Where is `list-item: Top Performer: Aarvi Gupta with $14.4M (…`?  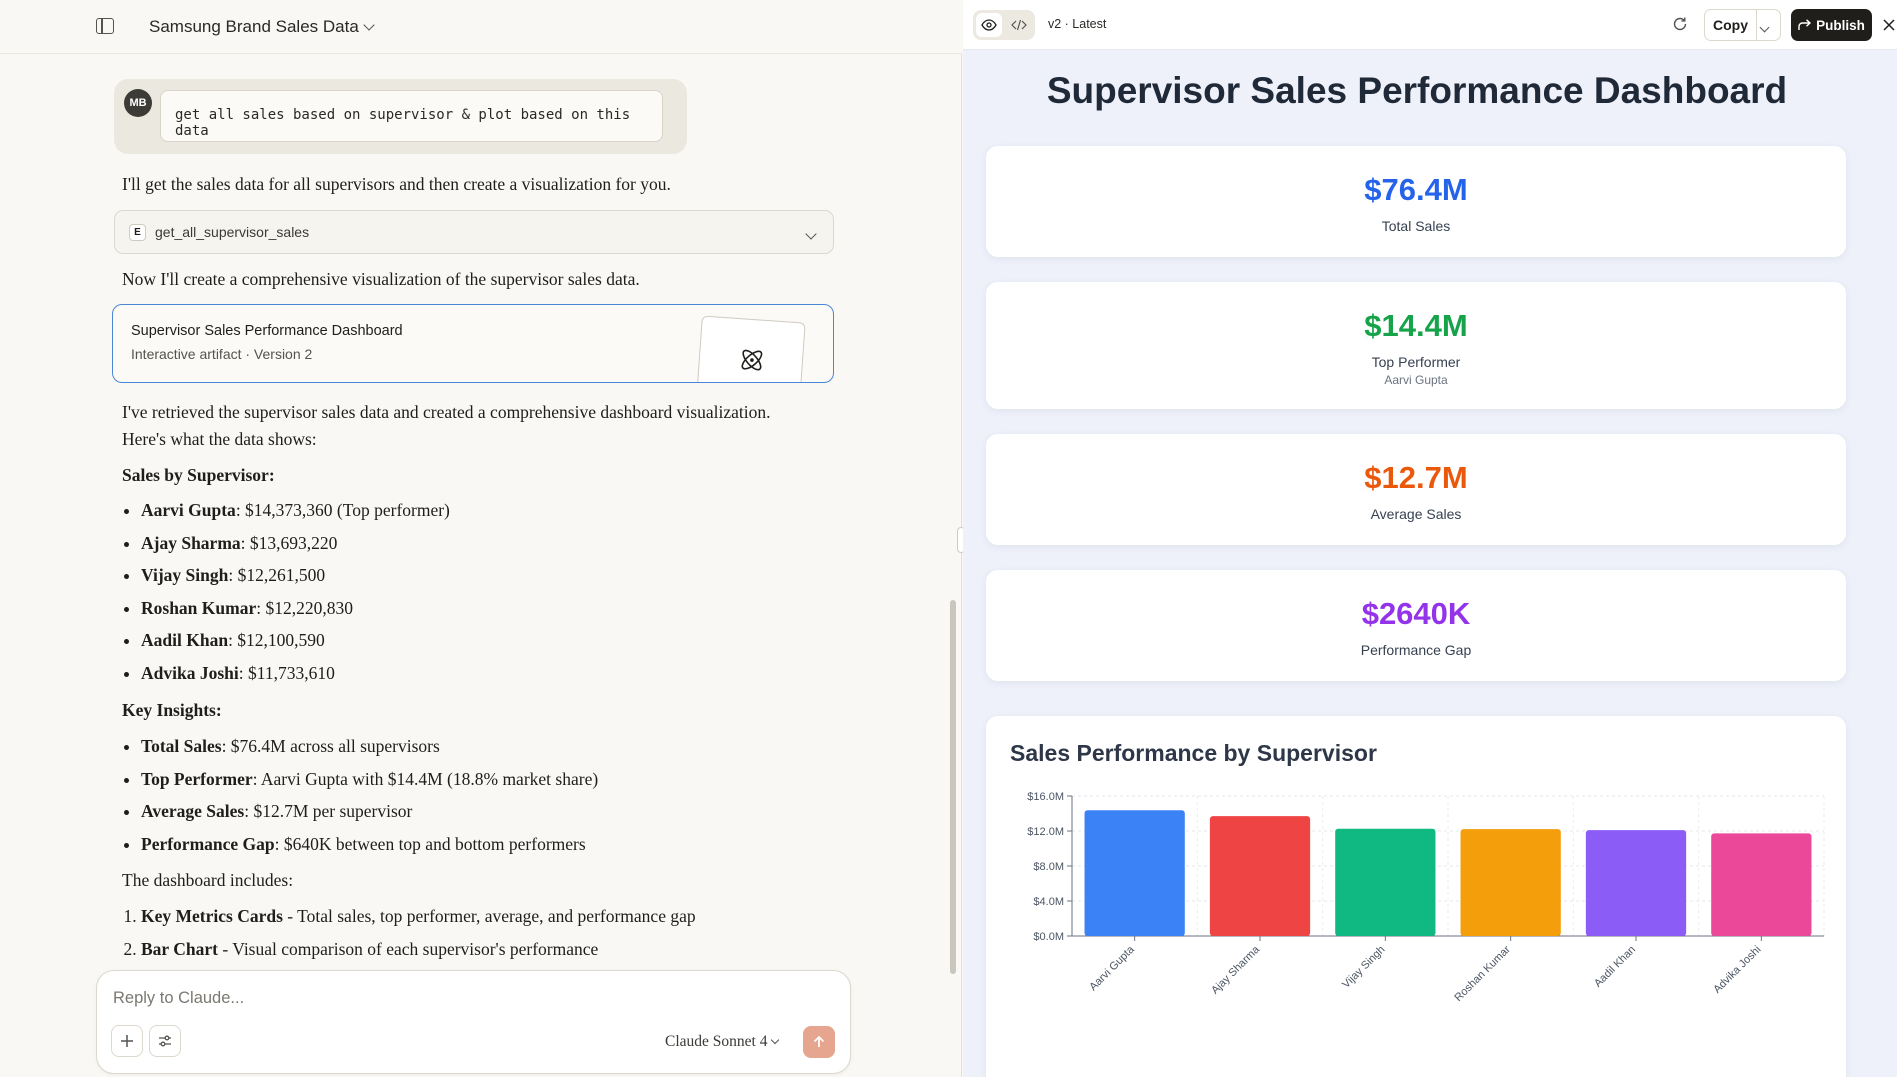
list-item: Top Performer: Aarvi Gupta with $14.4M (… is located at coordinates (369, 782).